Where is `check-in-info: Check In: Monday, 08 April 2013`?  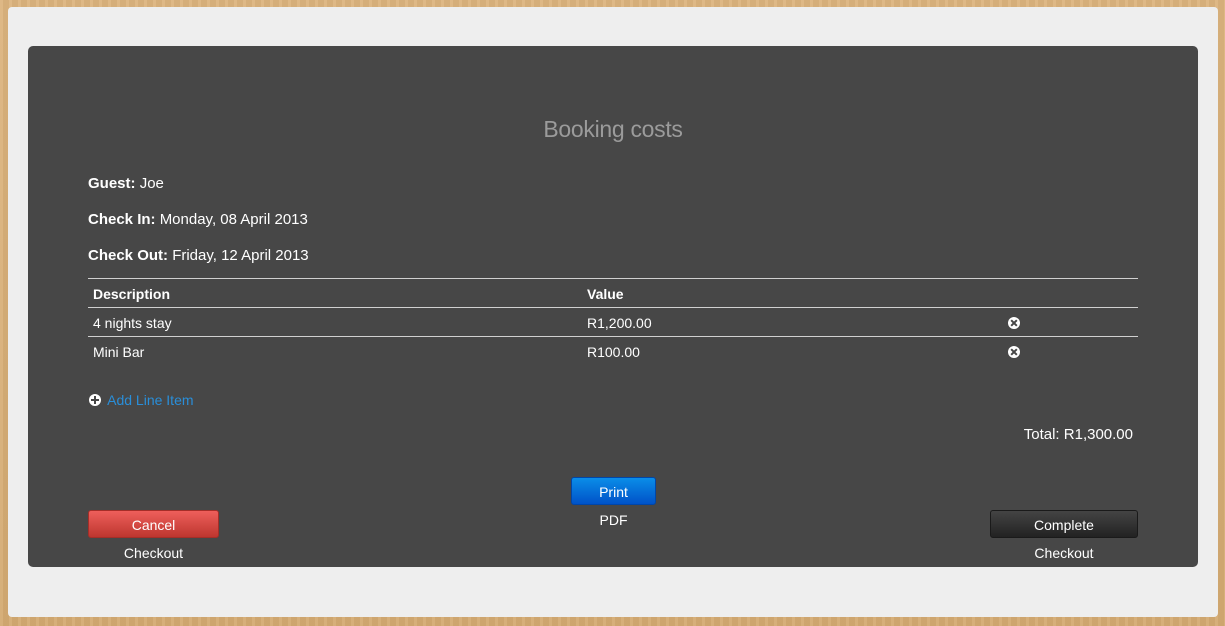 check-in-info: Check In: Monday, 08 April 2013 is located at coordinates (198, 219).